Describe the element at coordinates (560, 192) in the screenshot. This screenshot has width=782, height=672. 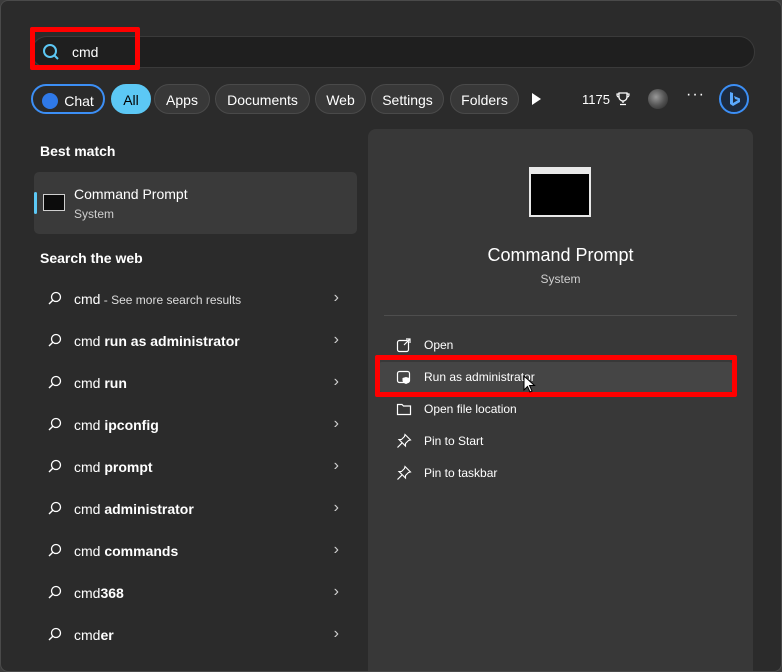
I see `command-prompt-large-icon` at that location.